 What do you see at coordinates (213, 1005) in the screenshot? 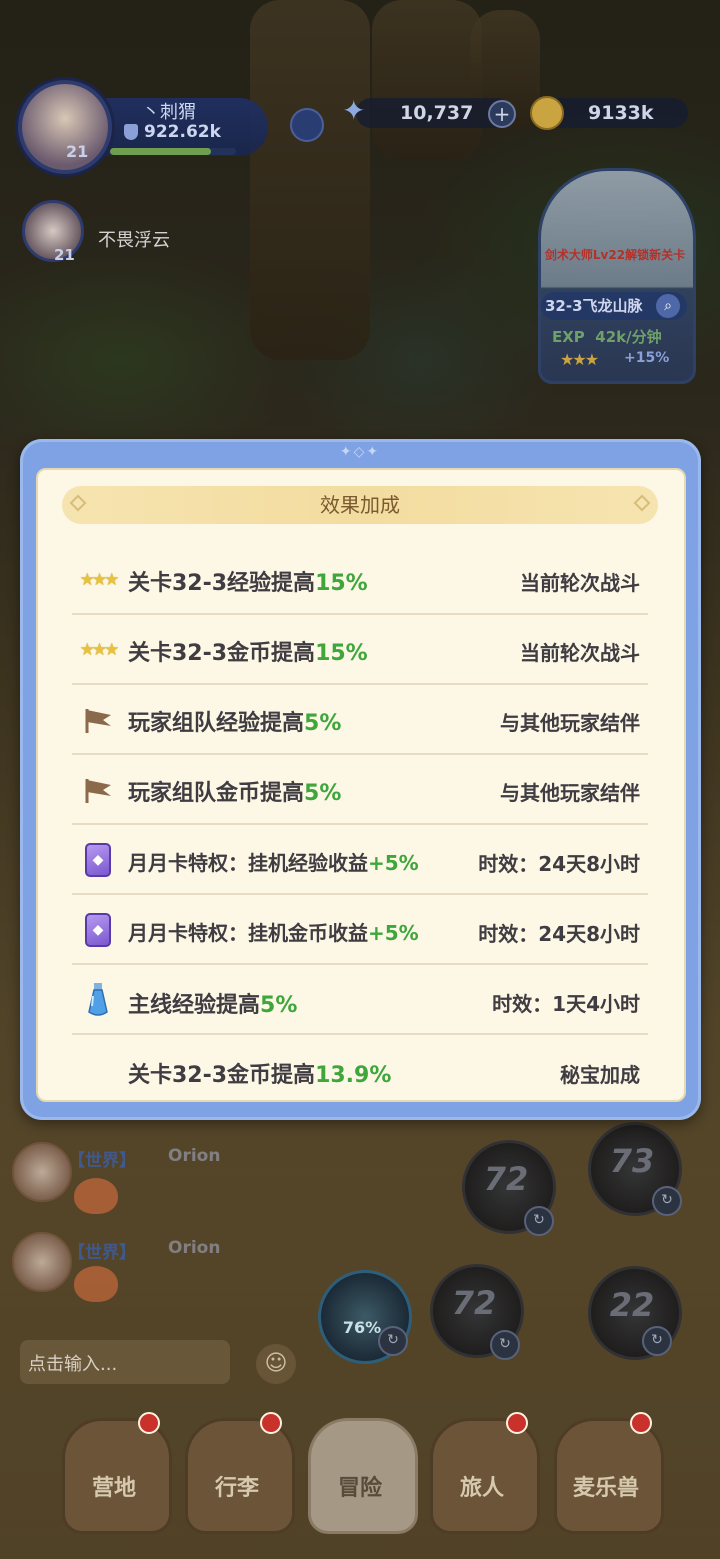
I see `bonus-row-label: 主线经验提高5%` at bounding box center [213, 1005].